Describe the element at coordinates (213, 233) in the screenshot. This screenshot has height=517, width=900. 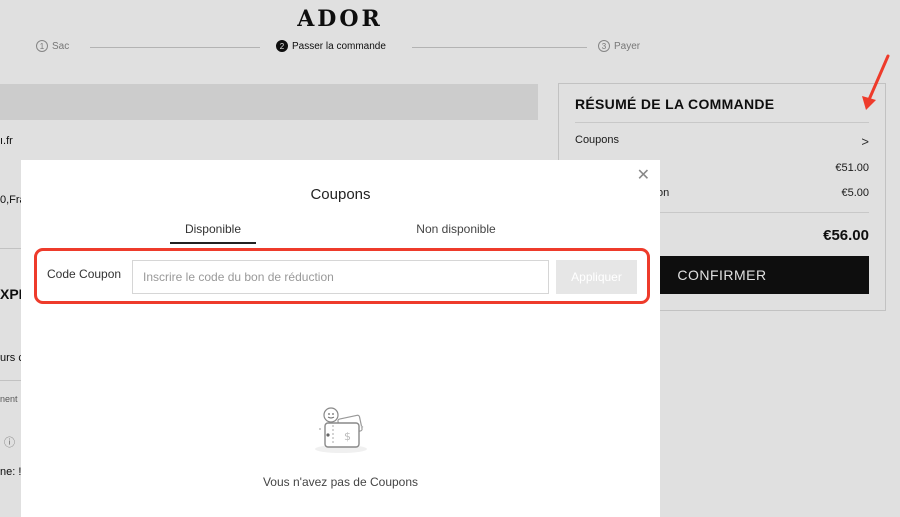
I see `tab-available: Disponible` at that location.